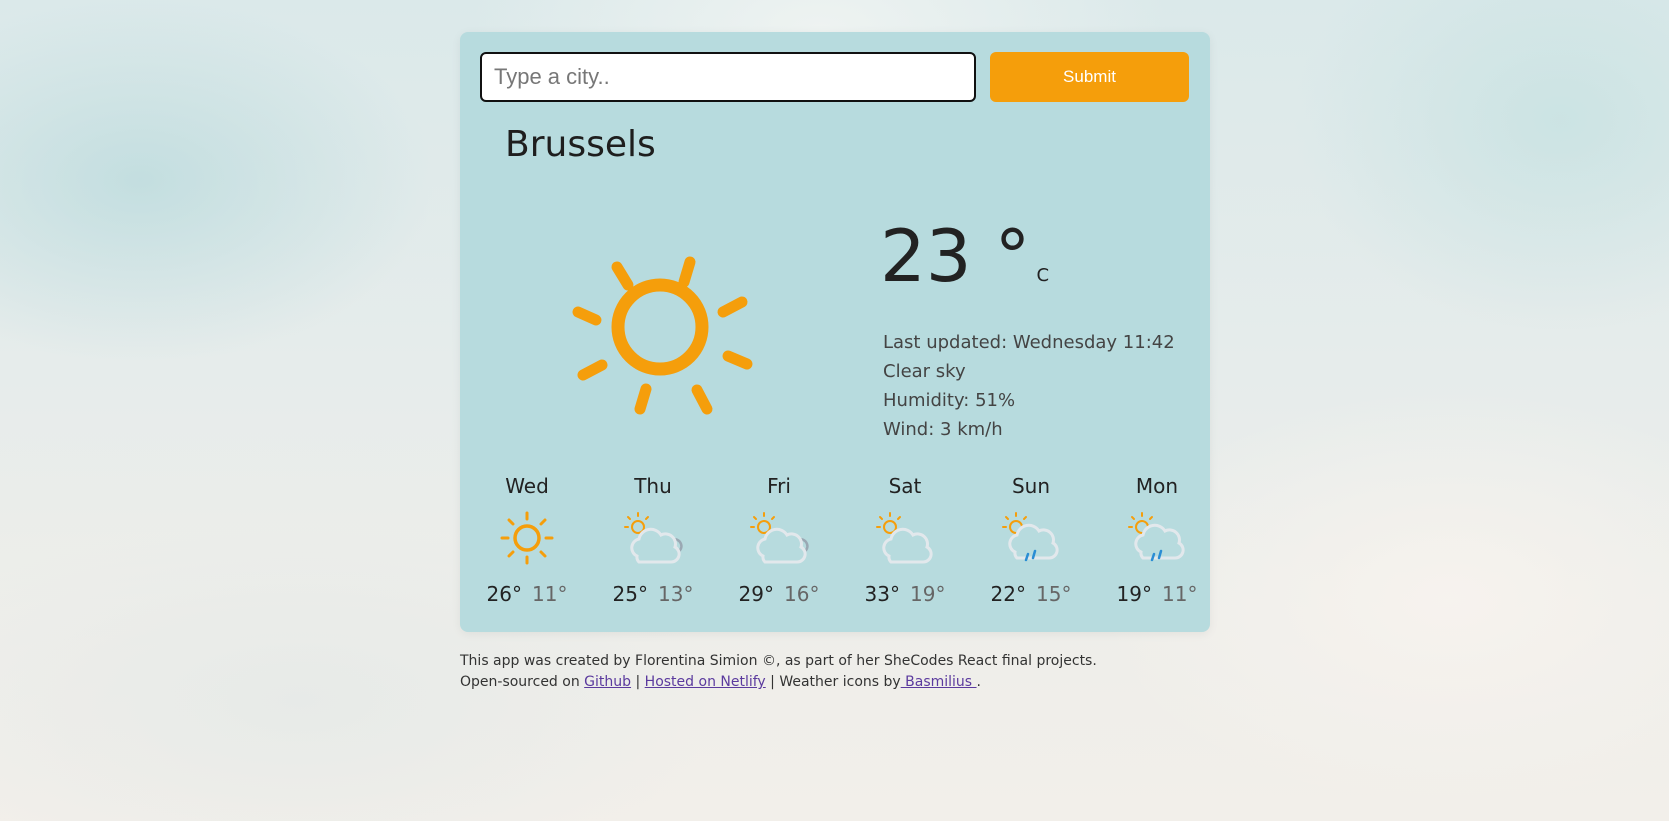 The height and width of the screenshot is (821, 1669). What do you see at coordinates (978, 682) in the screenshot?
I see `footer-end: .` at bounding box center [978, 682].